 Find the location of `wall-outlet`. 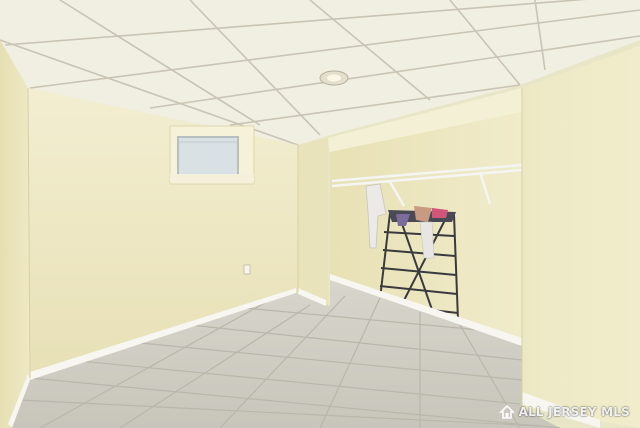

wall-outlet is located at coordinates (247, 269).